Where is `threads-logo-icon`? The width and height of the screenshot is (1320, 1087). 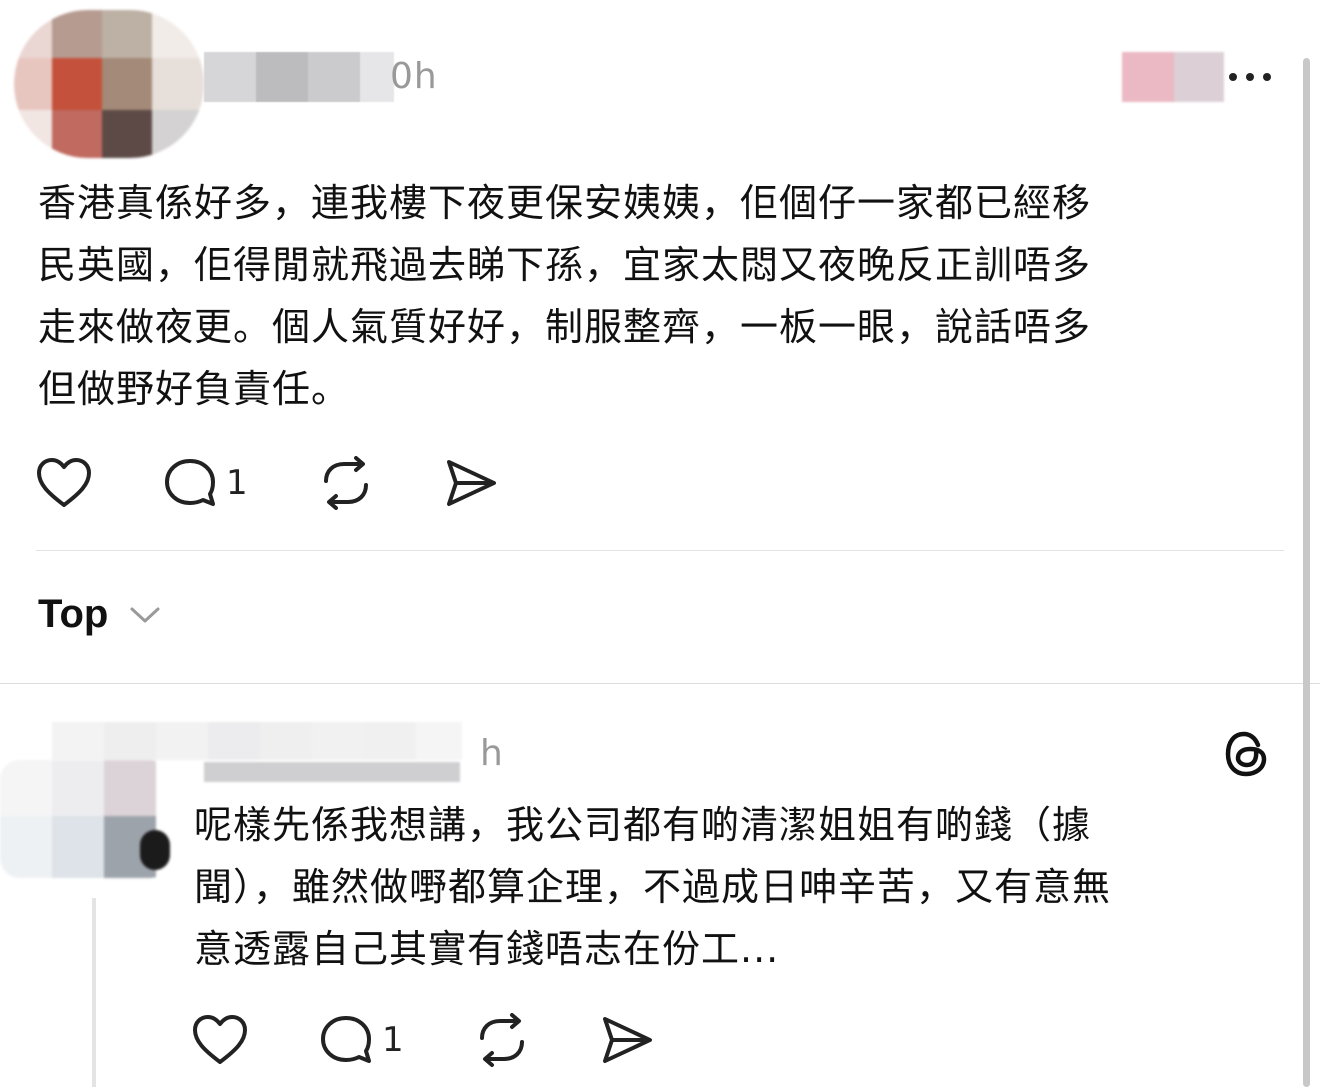 threads-logo-icon is located at coordinates (1247, 756).